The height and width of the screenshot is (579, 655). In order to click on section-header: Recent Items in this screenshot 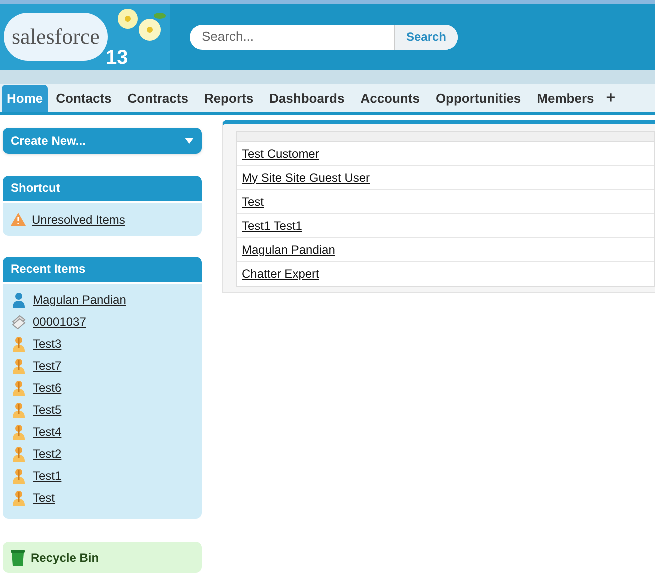, I will do `click(102, 269)`.